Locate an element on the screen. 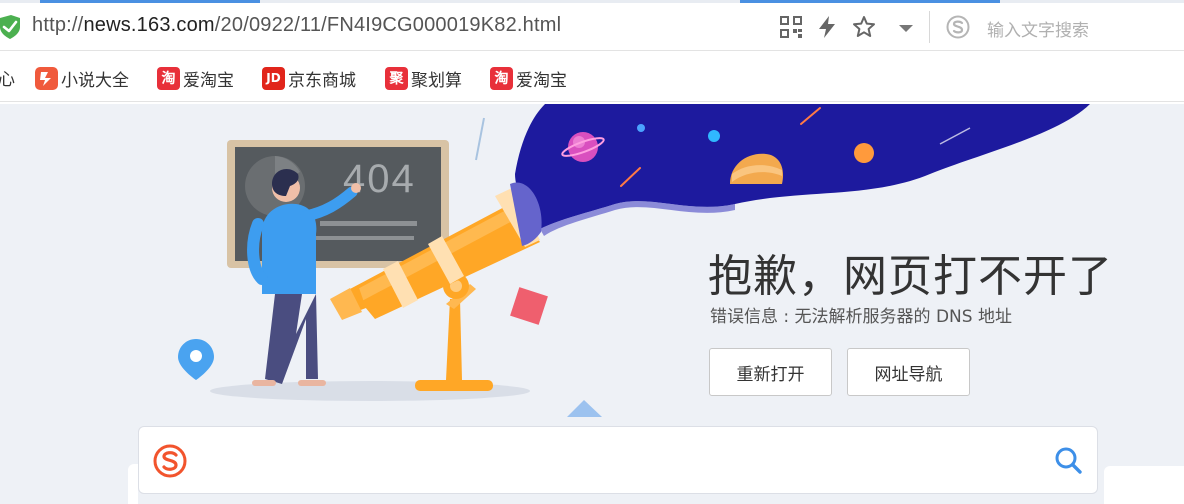 The image size is (1184, 504). security-shield-icon is located at coordinates (11, 27).